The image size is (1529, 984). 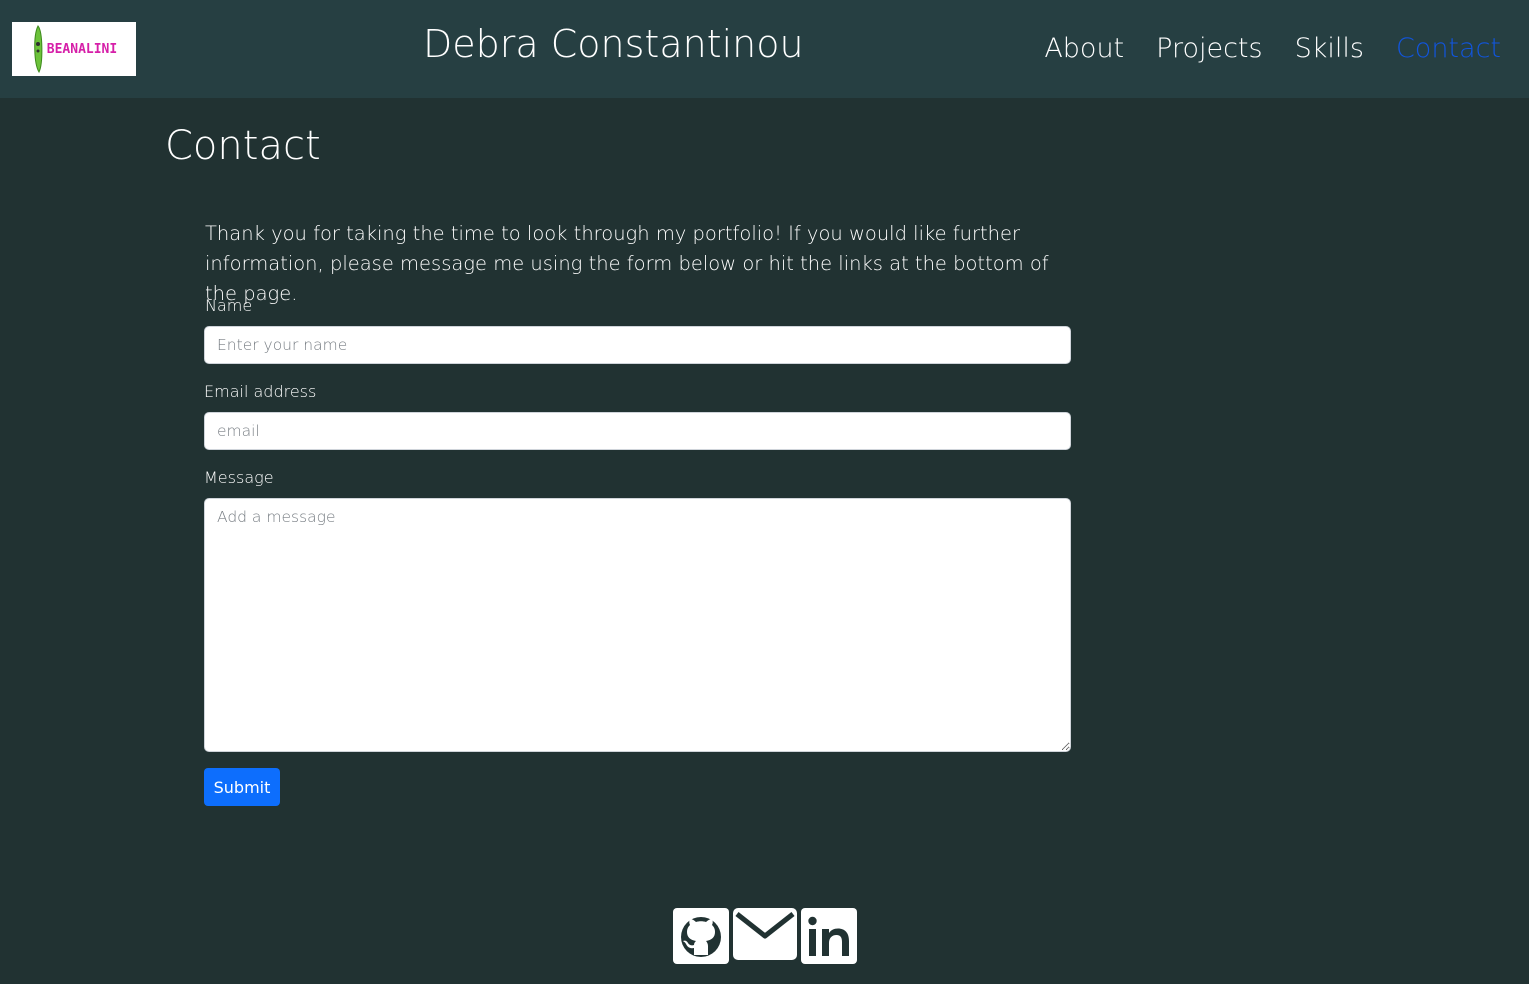 I want to click on envelope-icon, so click(x=765, y=934).